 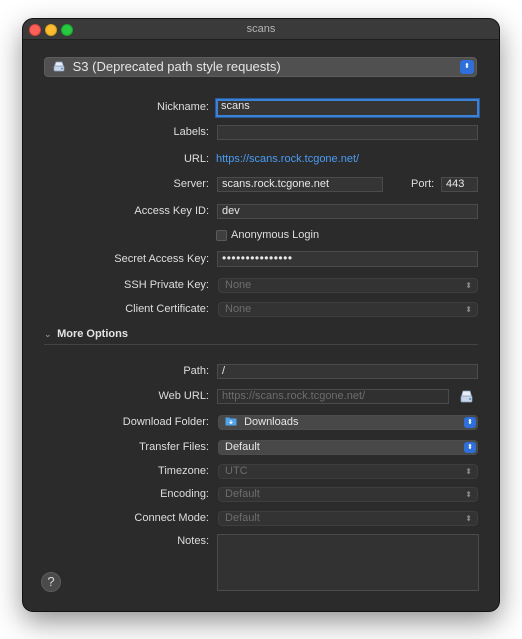 What do you see at coordinates (300, 184) in the screenshot?
I see `server-field: scans.rock.tcgone.net` at bounding box center [300, 184].